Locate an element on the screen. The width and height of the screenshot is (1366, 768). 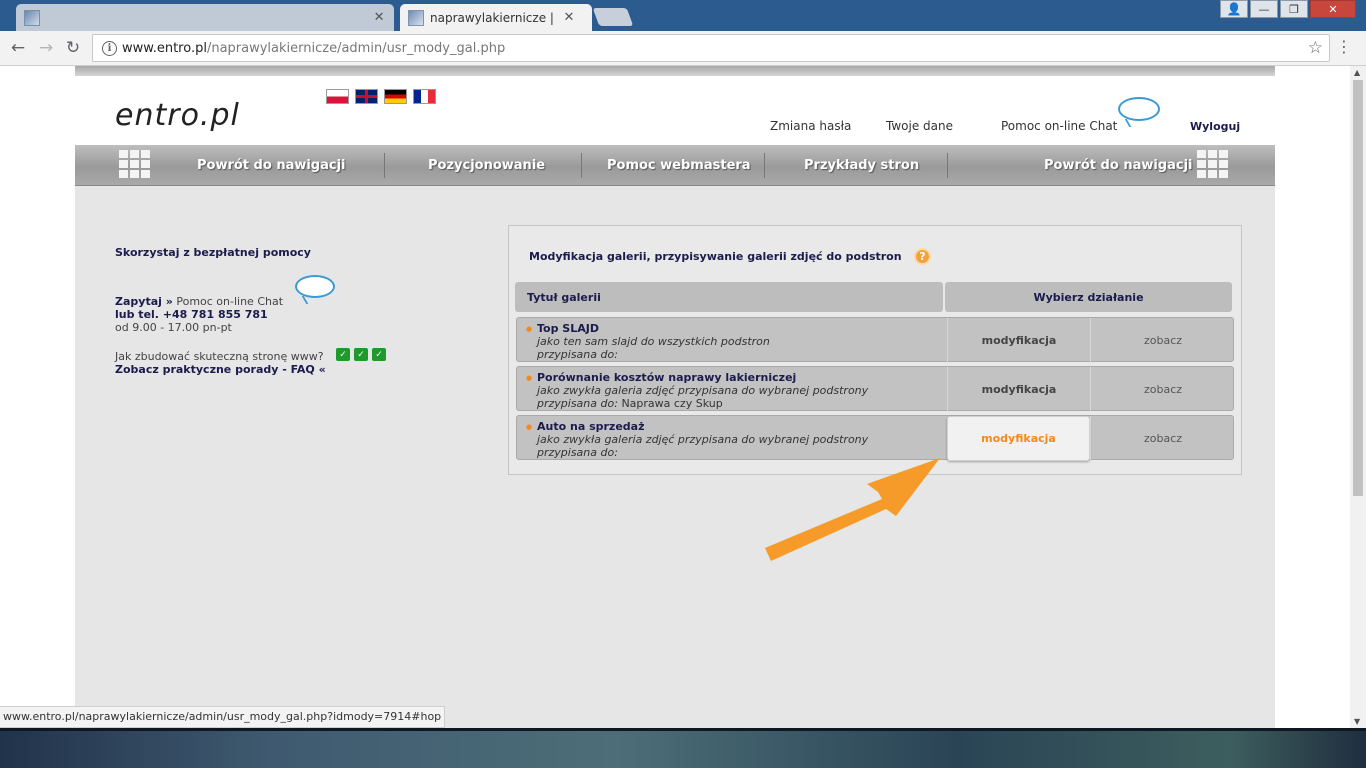
your-data-link: Twoje dane is located at coordinates (919, 126).